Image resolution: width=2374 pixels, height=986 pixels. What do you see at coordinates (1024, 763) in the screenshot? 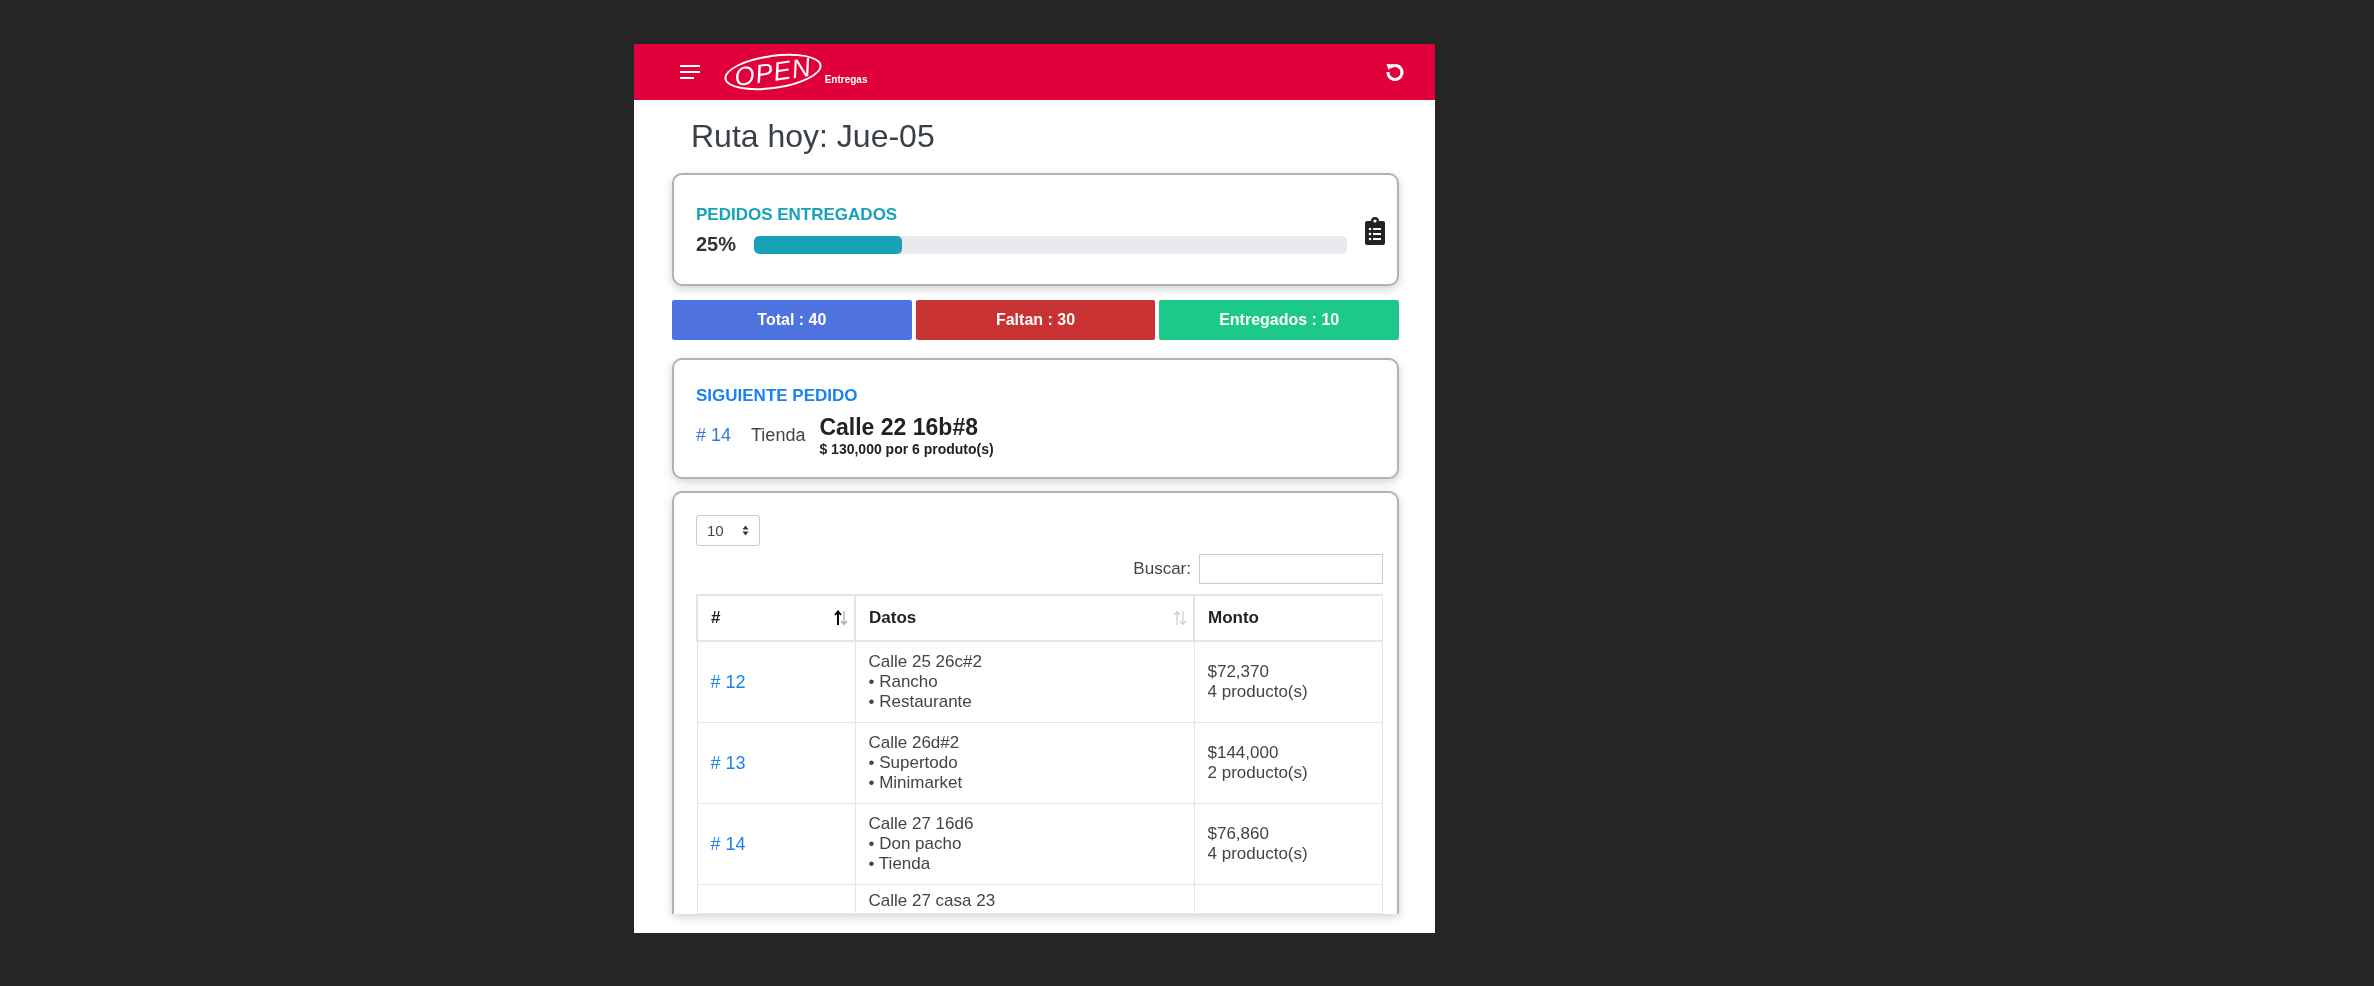
I see `customer-tag: • Supertodo` at bounding box center [1024, 763].